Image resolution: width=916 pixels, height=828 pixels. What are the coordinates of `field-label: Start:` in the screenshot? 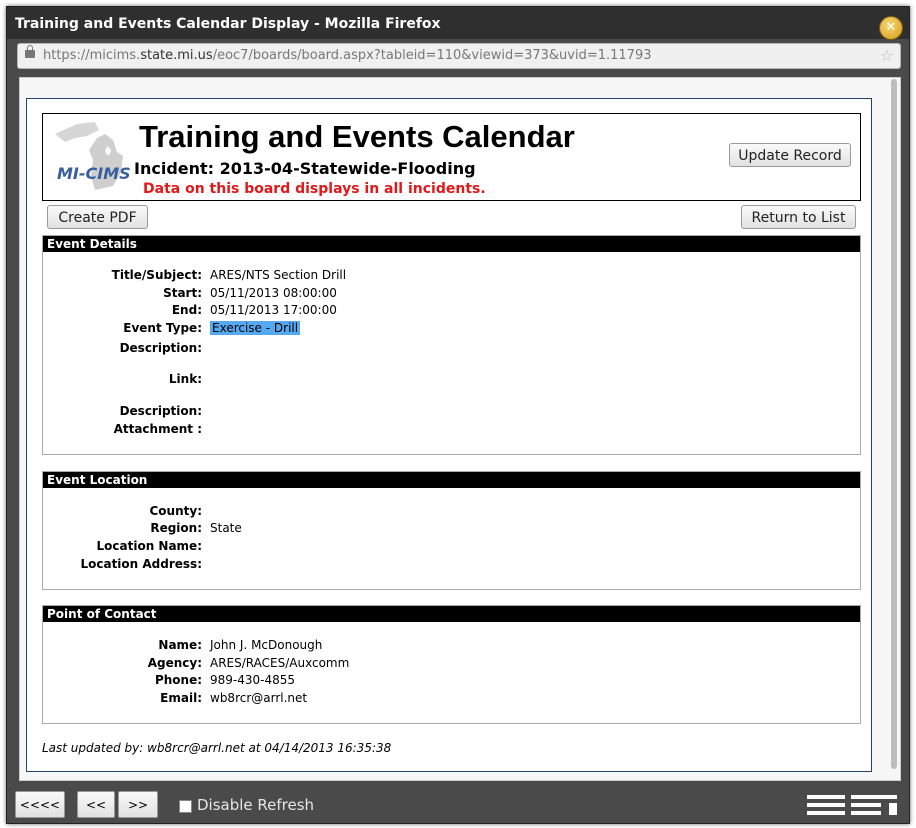 It's located at (182, 293).